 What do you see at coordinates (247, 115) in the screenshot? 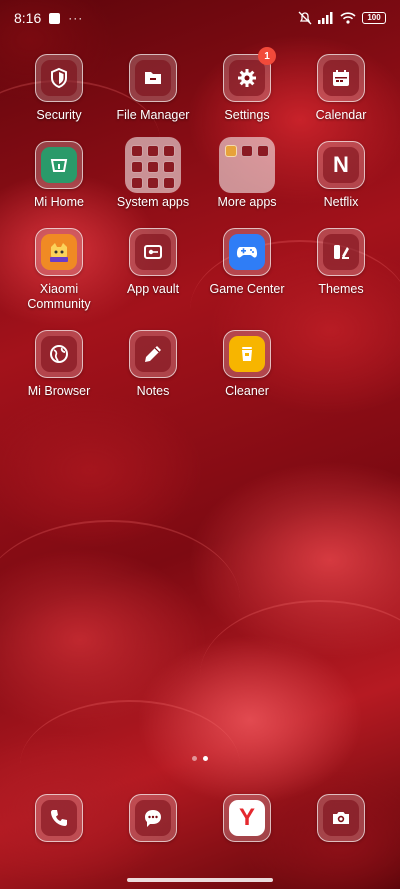
I see `app-label: Settings` at bounding box center [247, 115].